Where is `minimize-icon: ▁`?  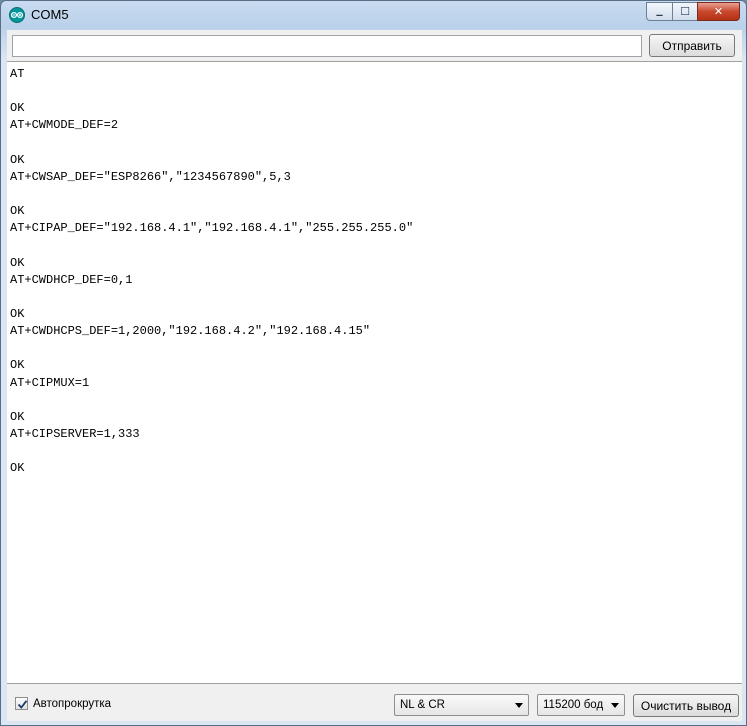
minimize-icon: ▁ is located at coordinates (659, 11).